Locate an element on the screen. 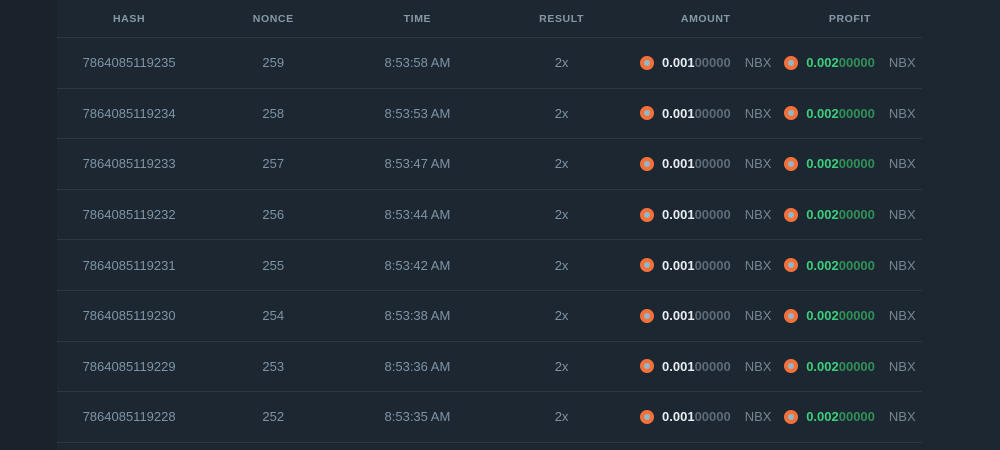  hash-value: 7864085119229 is located at coordinates (129, 366).